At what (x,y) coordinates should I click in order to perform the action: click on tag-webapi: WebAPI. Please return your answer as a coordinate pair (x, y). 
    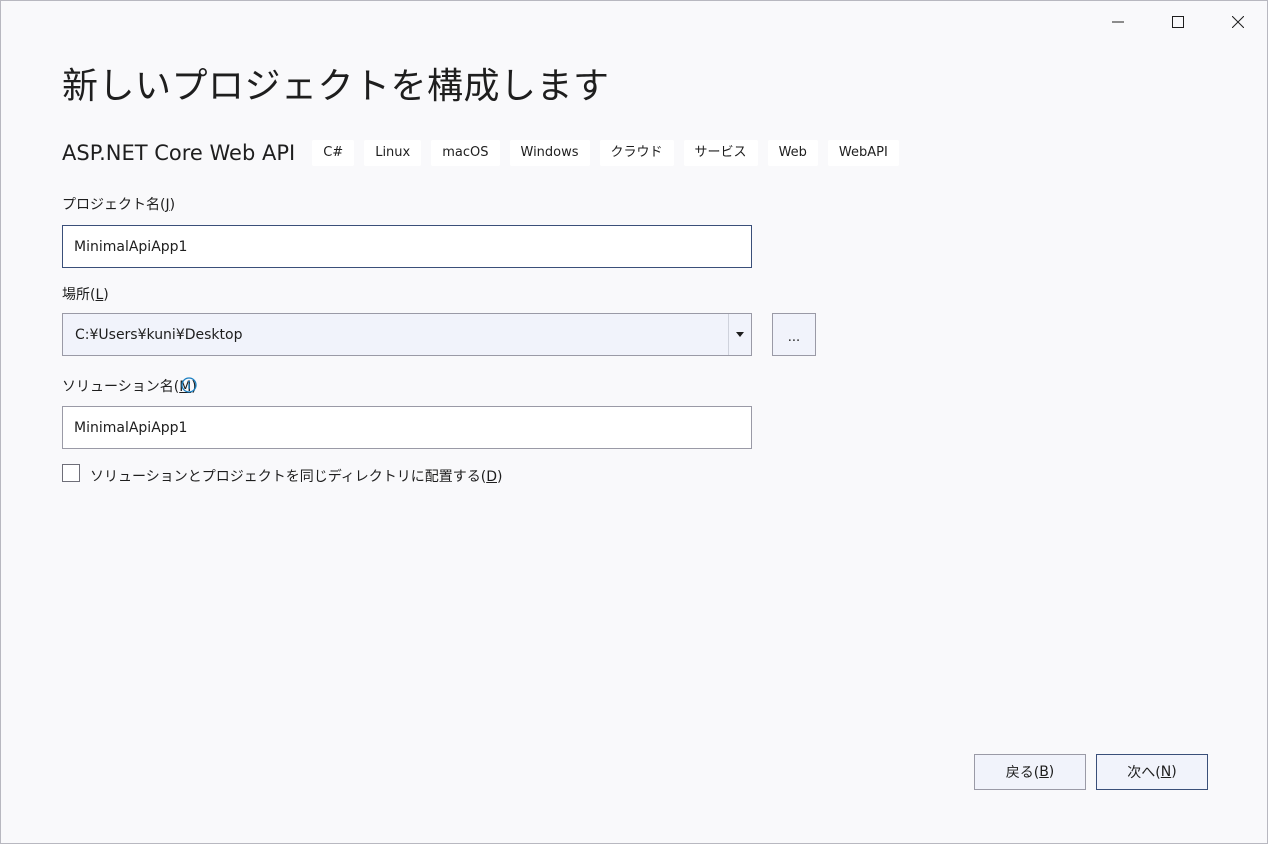
    Looking at the image, I should click on (863, 153).